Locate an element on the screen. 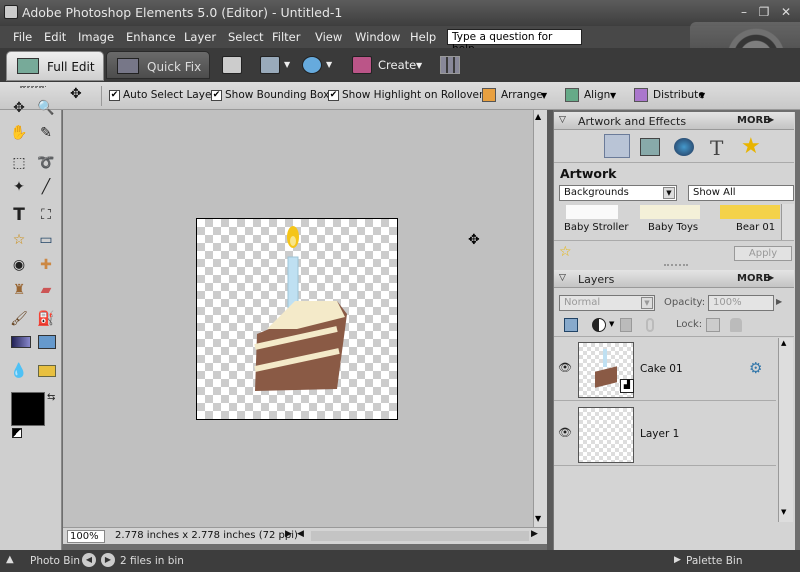 The width and height of the screenshot is (800, 572). layer-name: Cake 01 is located at coordinates (661, 369).